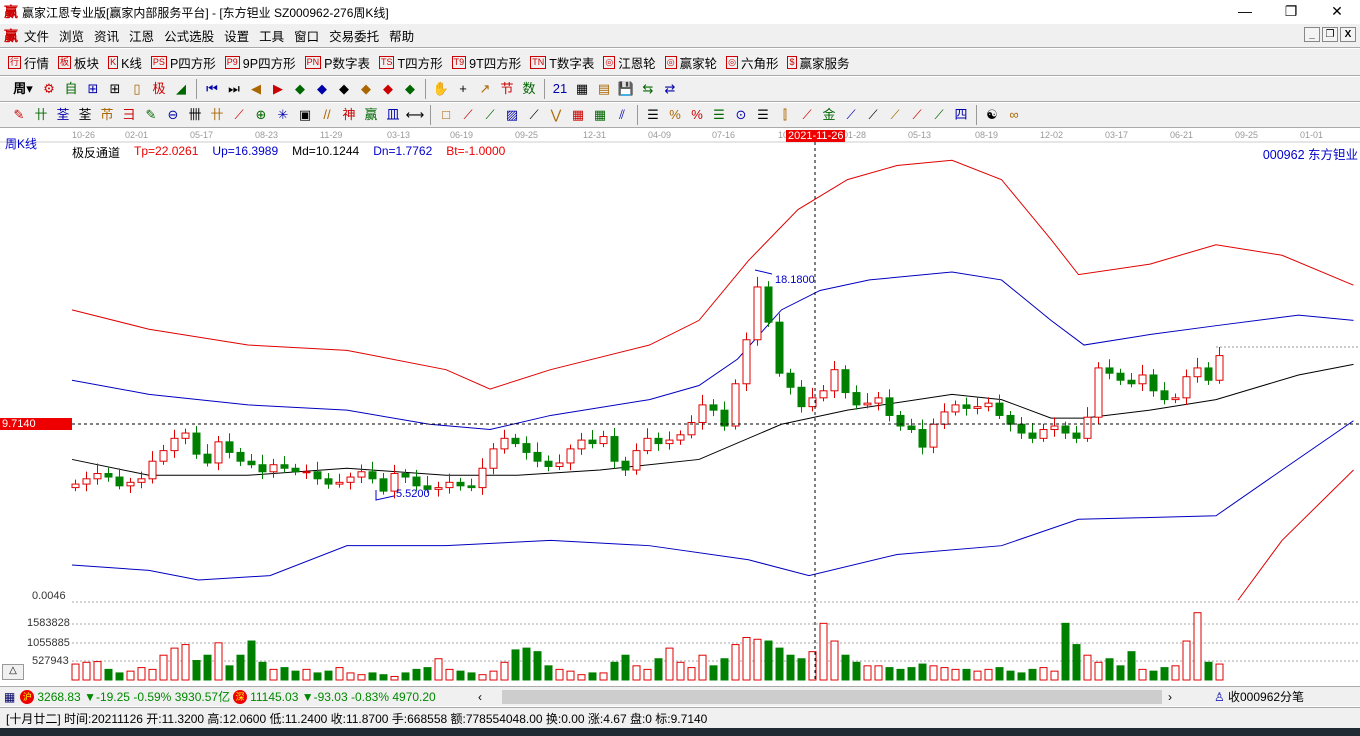 This screenshot has height=736, width=1360. Describe the element at coordinates (305, 115) in the screenshot. I see `tool-icon: ▣` at that location.